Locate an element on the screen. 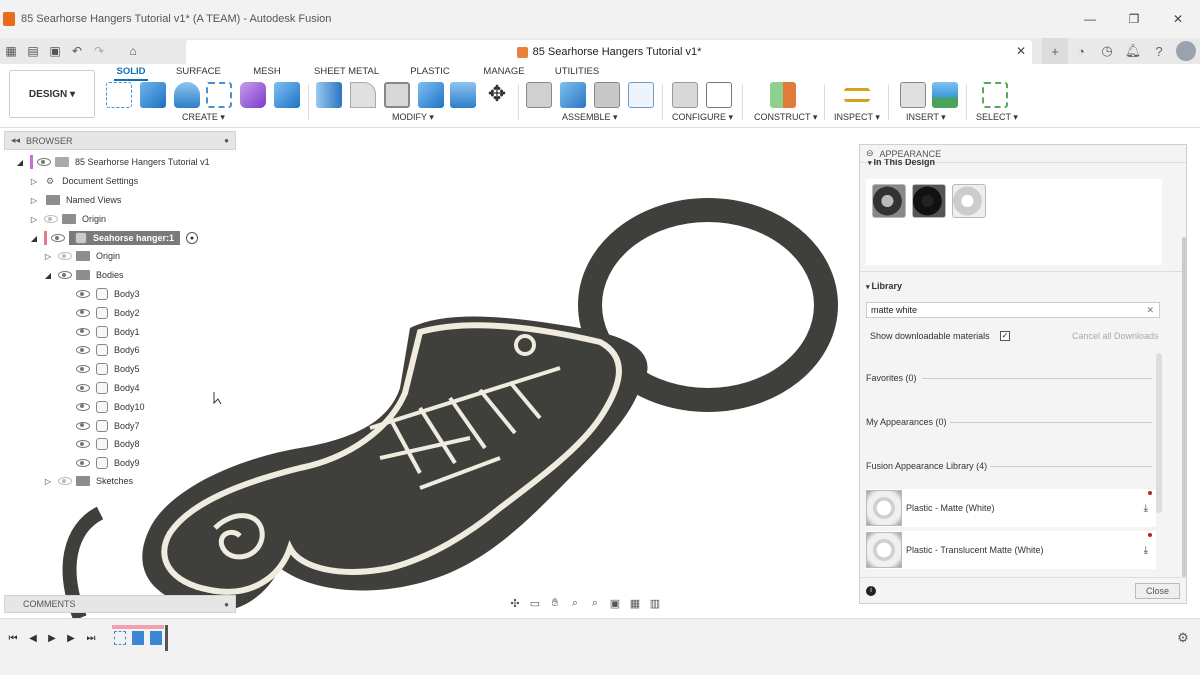  cancel-downloads-button: Cancel all Downloads is located at coordinates (1115, 336).